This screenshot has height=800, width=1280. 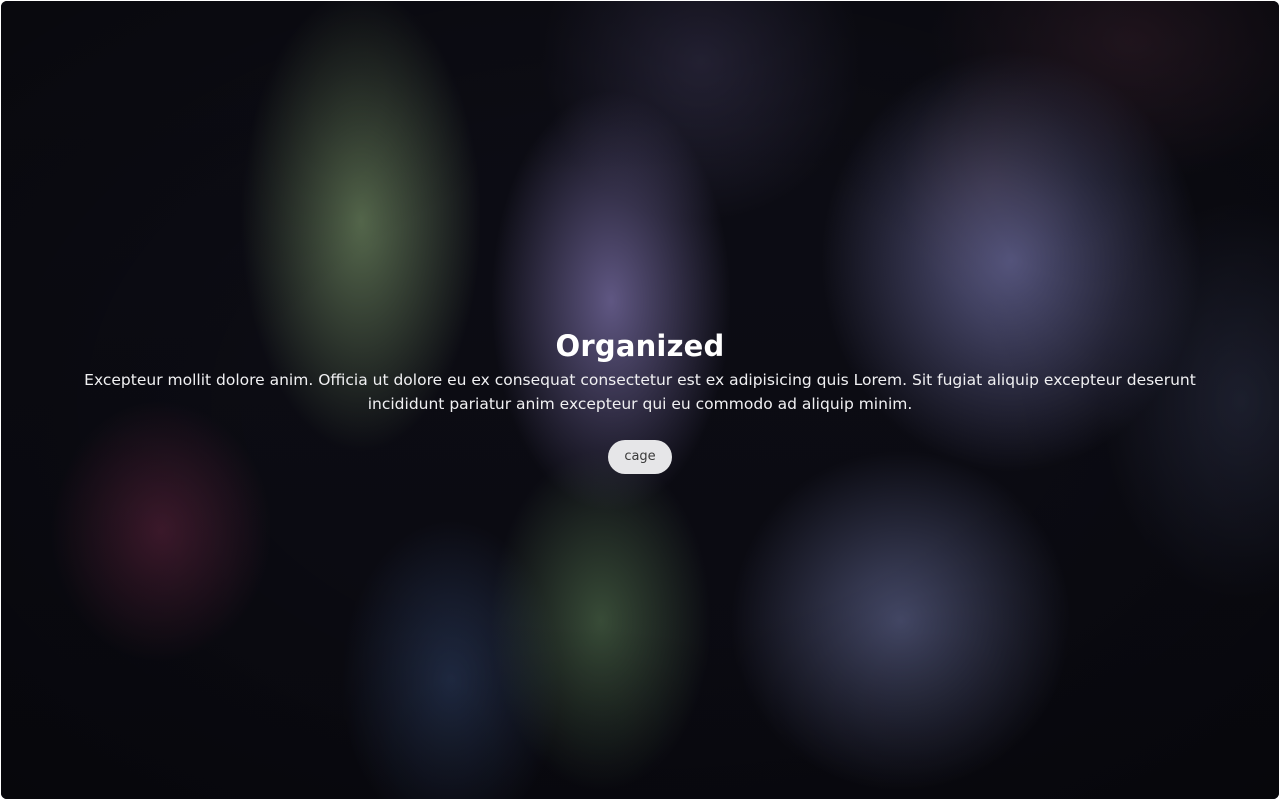 I want to click on hero-title: Organized, so click(x=640, y=346).